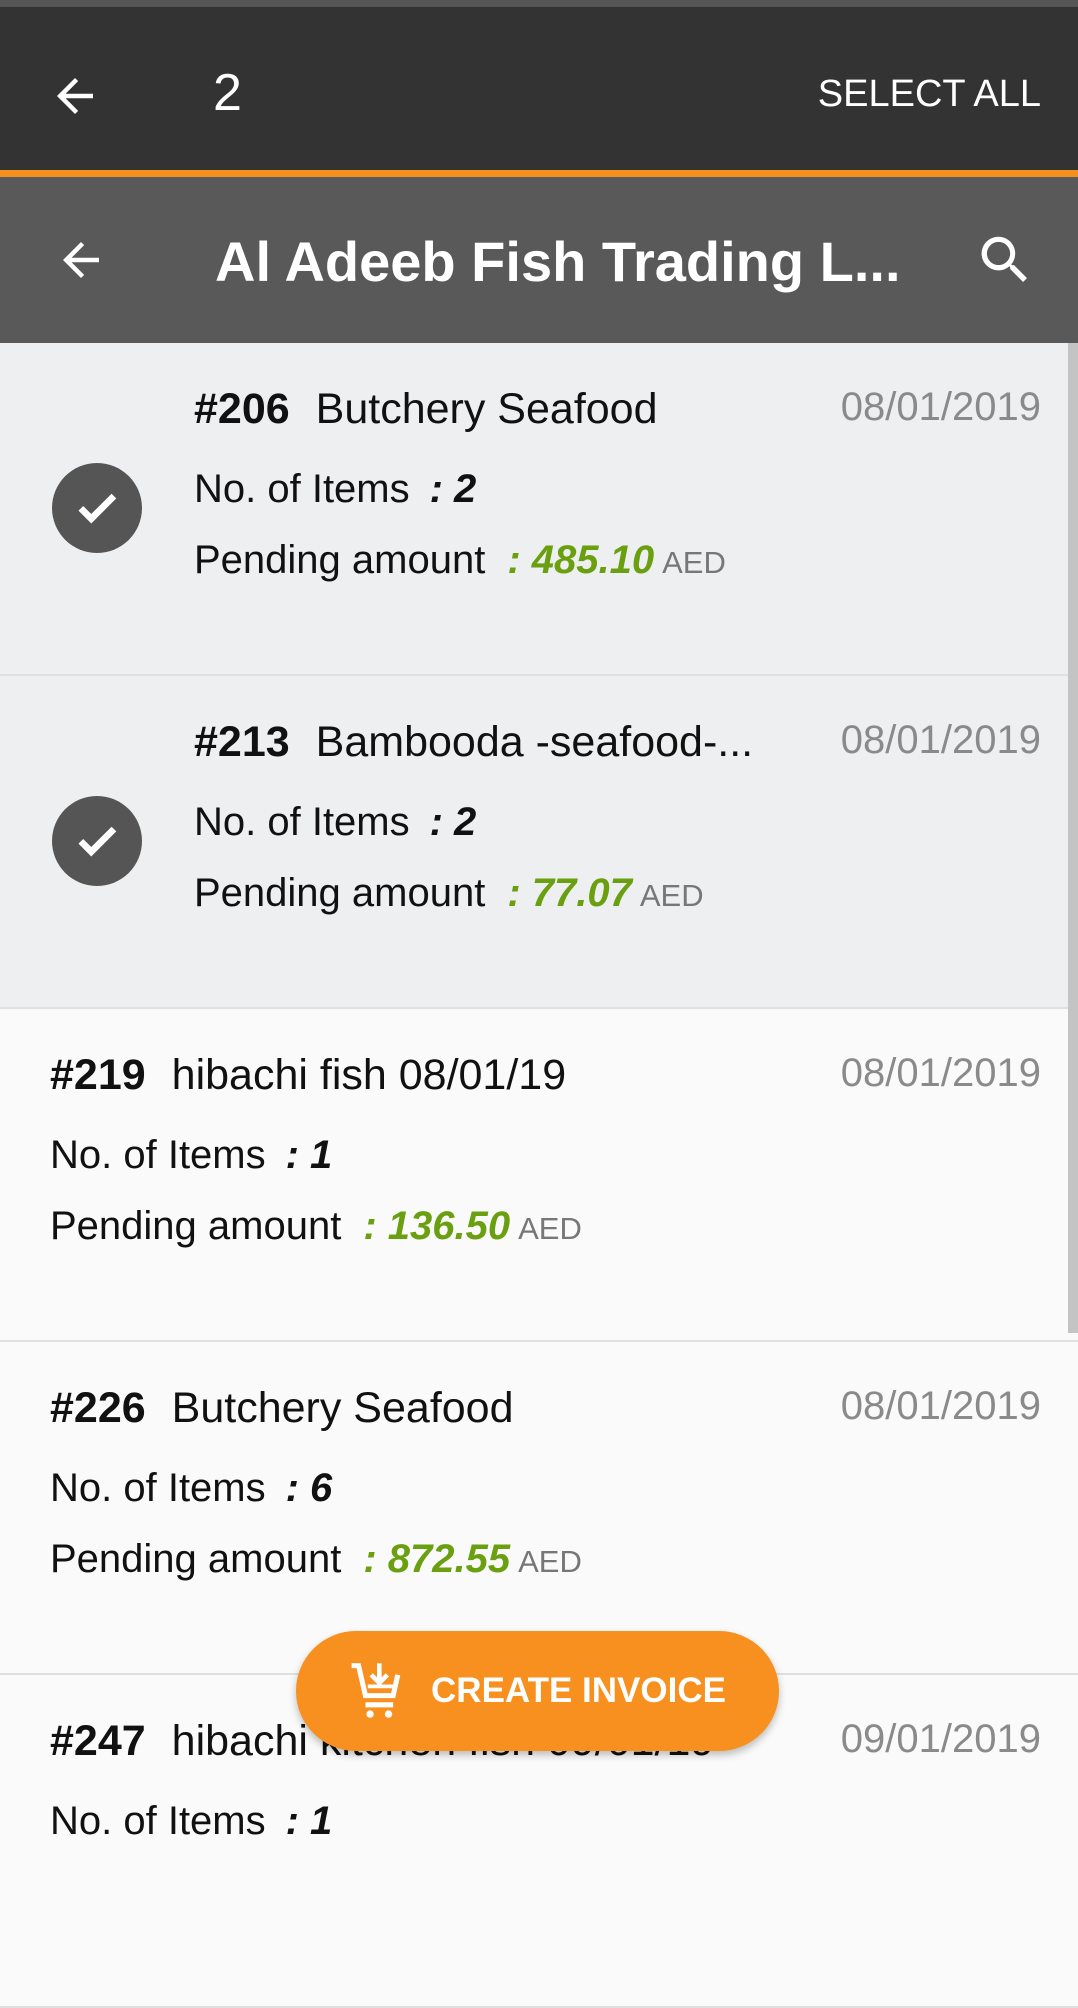 This screenshot has width=1078, height=2008. What do you see at coordinates (227, 93) in the screenshot?
I see `selected-count: 2` at bounding box center [227, 93].